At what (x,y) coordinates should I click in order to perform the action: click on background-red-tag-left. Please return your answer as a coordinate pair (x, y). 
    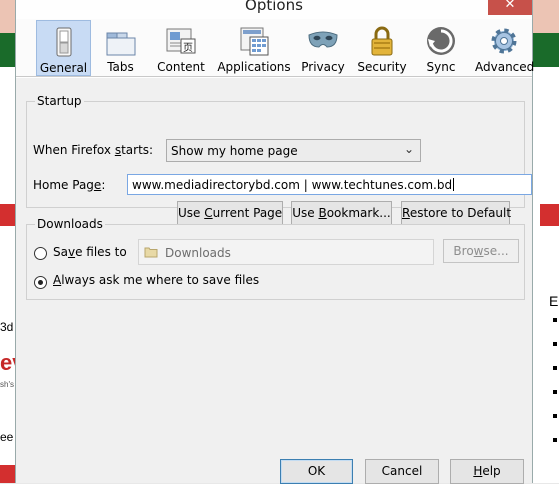
    Looking at the image, I should click on (7, 215).